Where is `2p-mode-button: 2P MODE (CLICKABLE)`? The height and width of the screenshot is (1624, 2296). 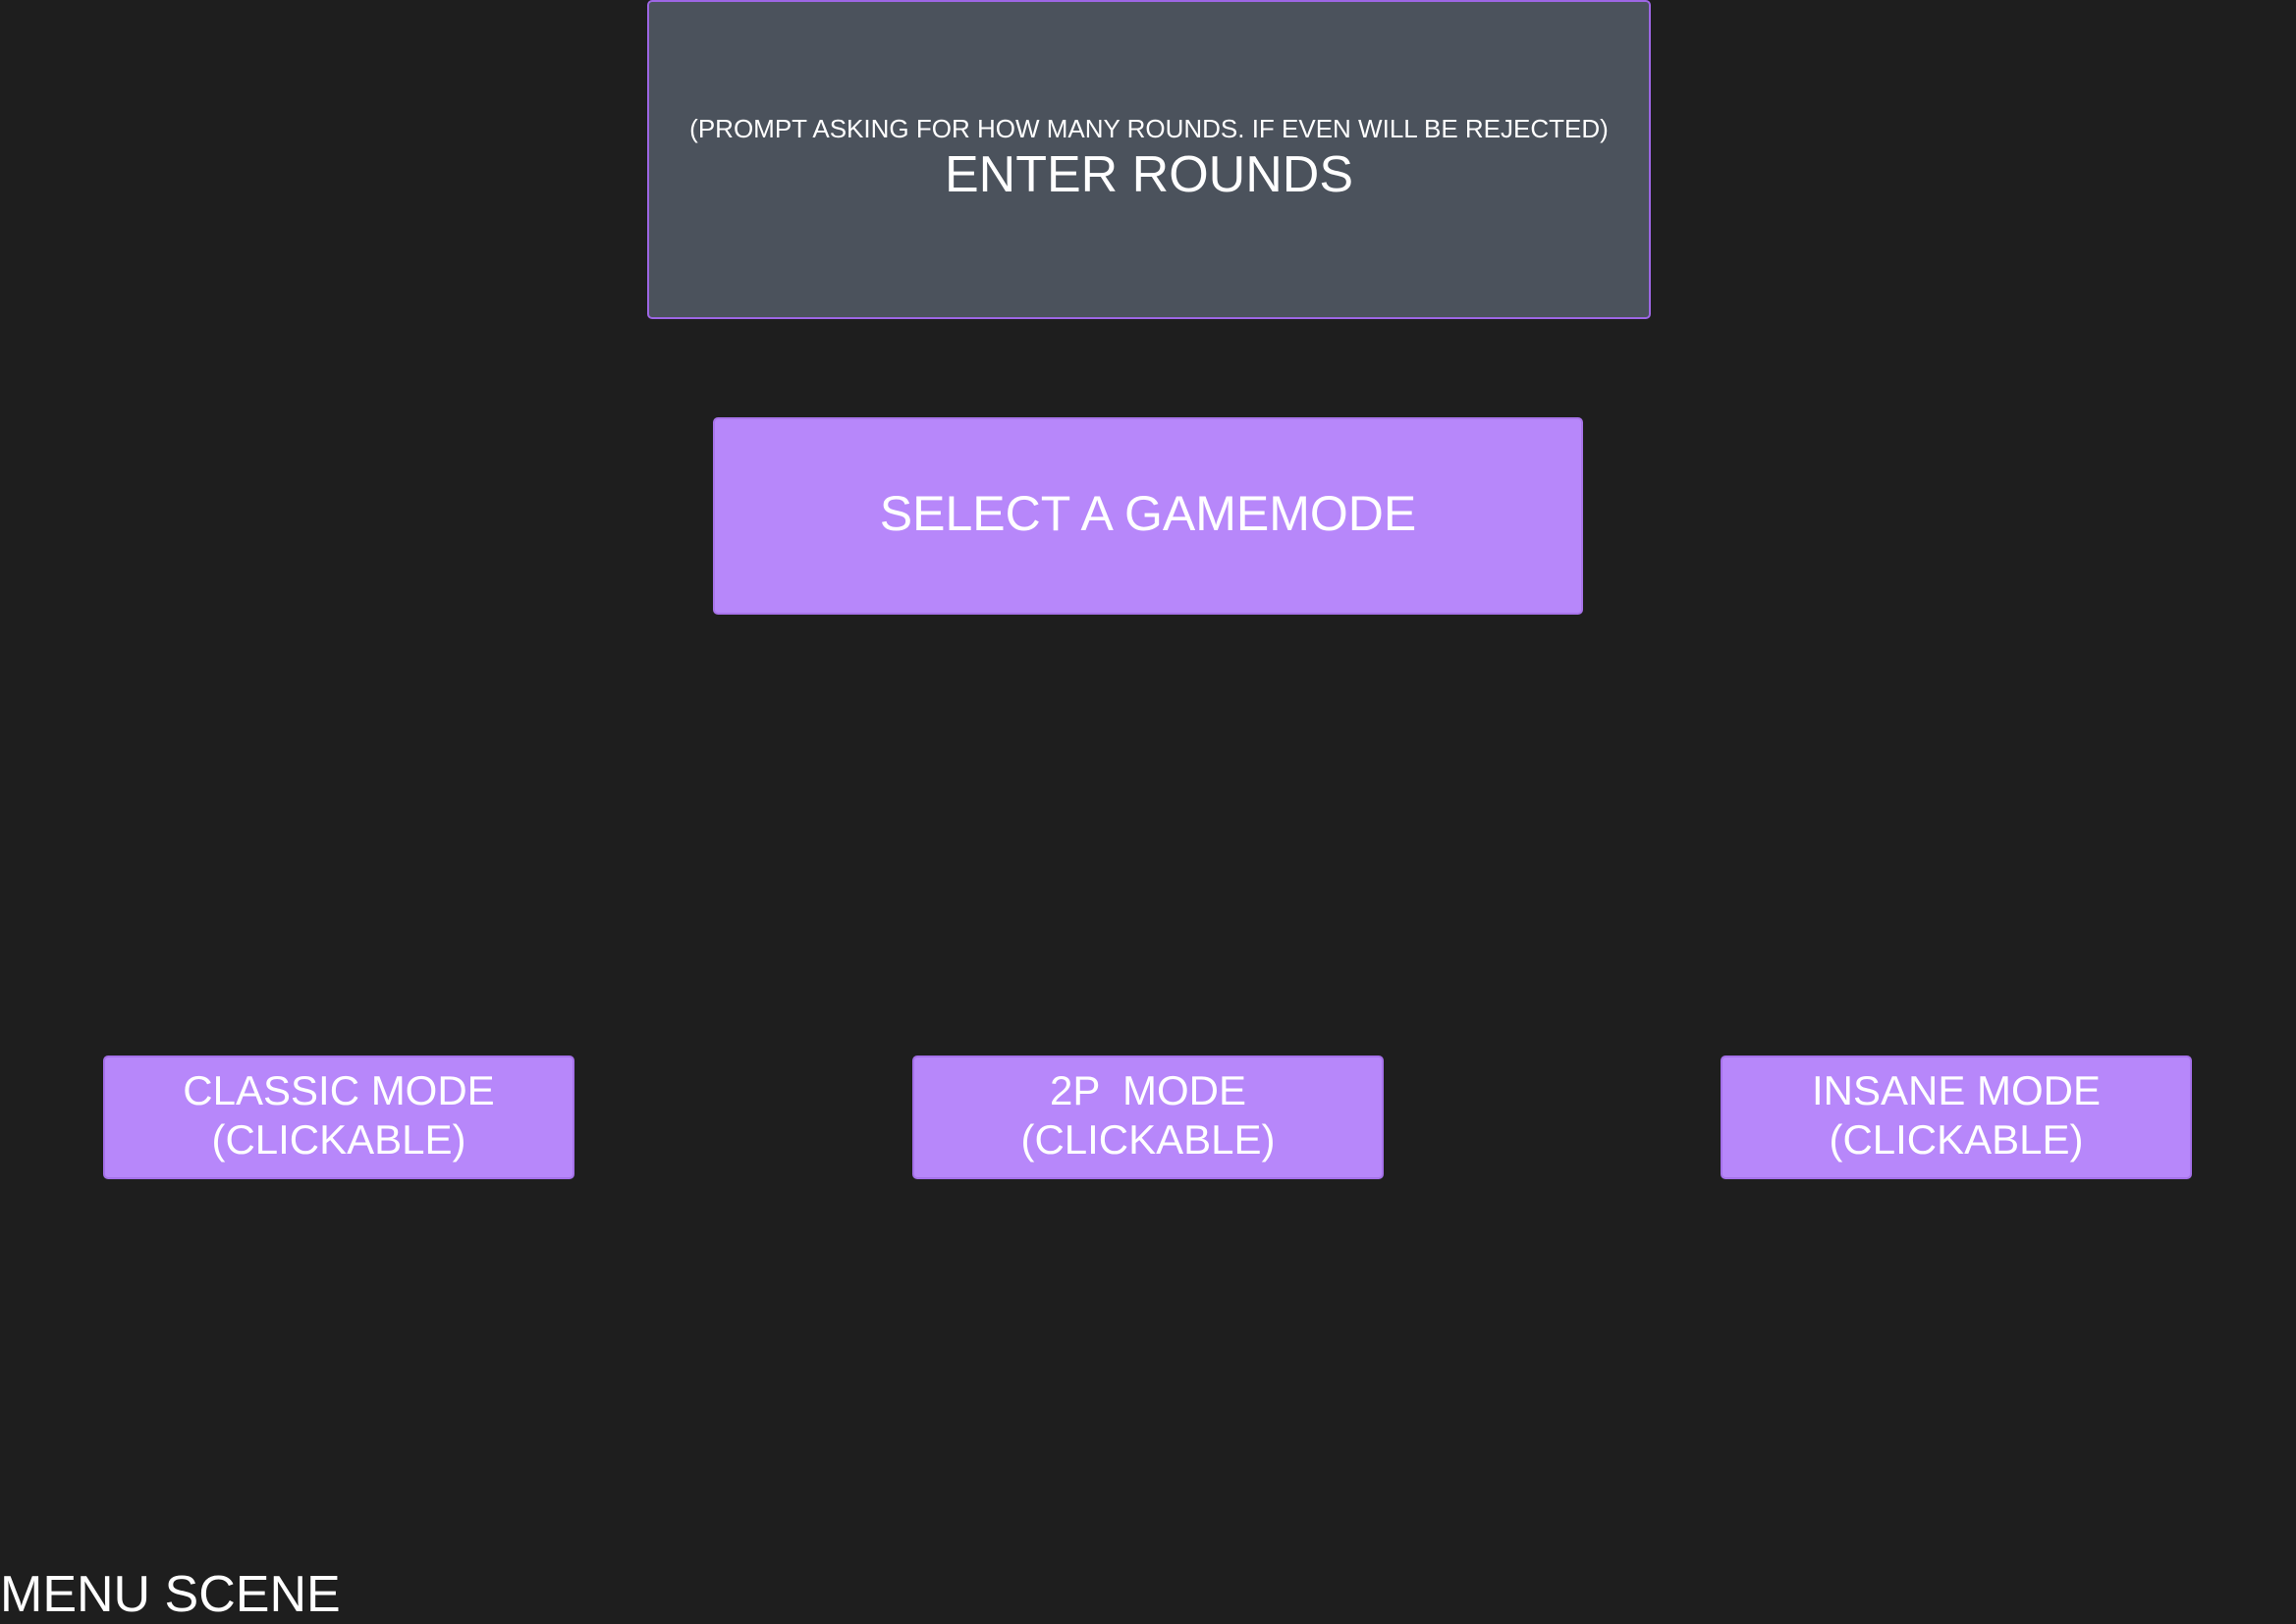 2p-mode-button: 2P MODE (CLICKABLE) is located at coordinates (1148, 1117).